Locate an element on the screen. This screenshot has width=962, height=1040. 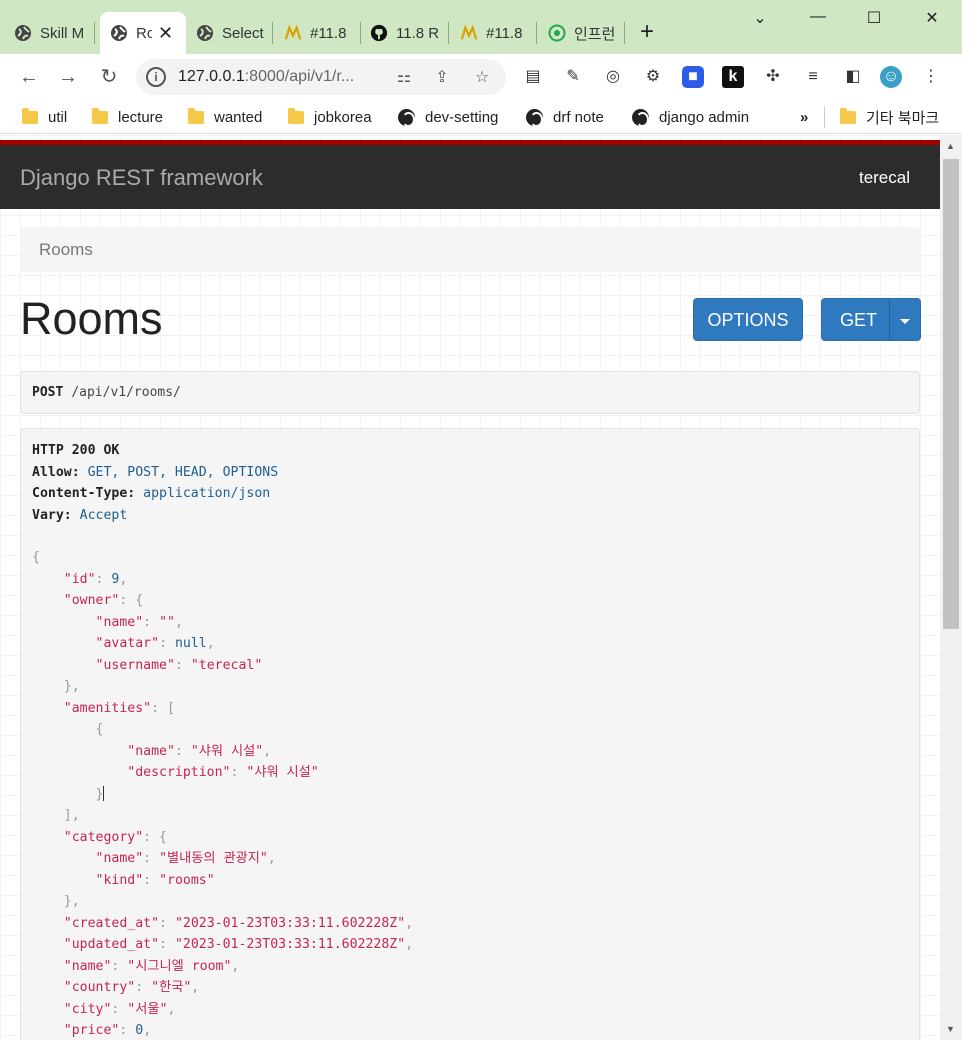
options-button: OPTIONS is located at coordinates (748, 319).